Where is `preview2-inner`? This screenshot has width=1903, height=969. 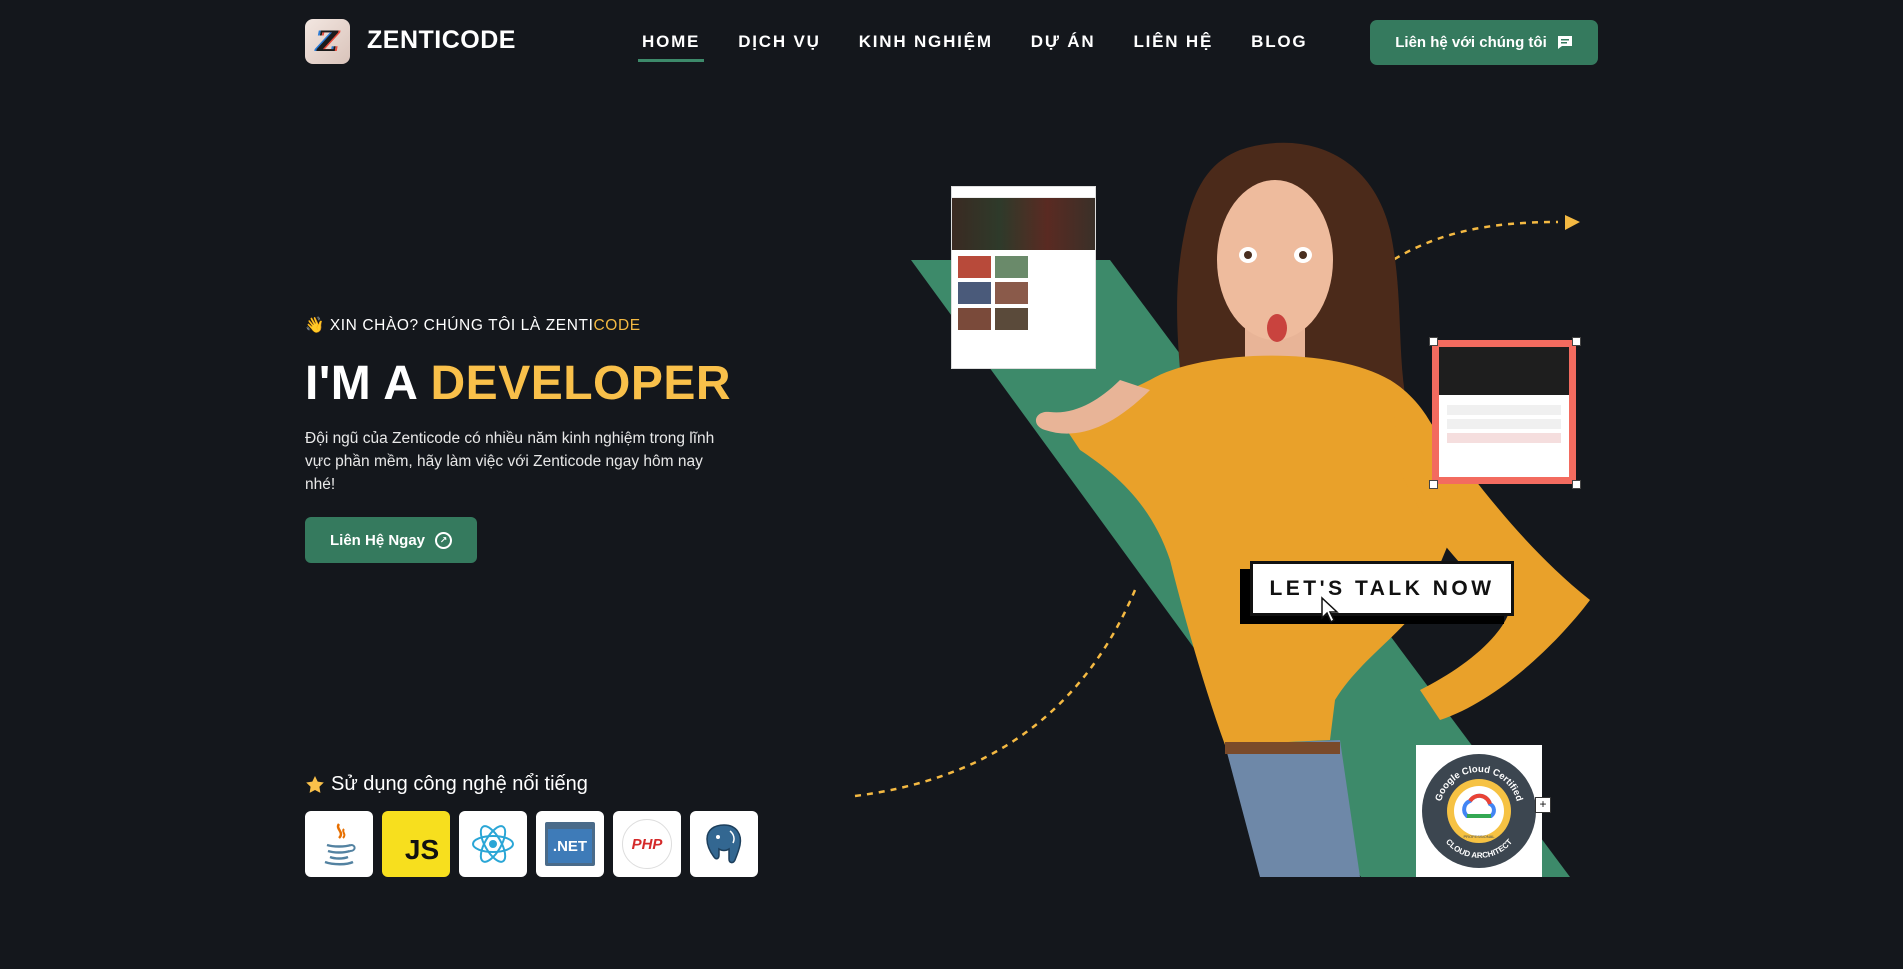 preview2-inner is located at coordinates (1504, 412).